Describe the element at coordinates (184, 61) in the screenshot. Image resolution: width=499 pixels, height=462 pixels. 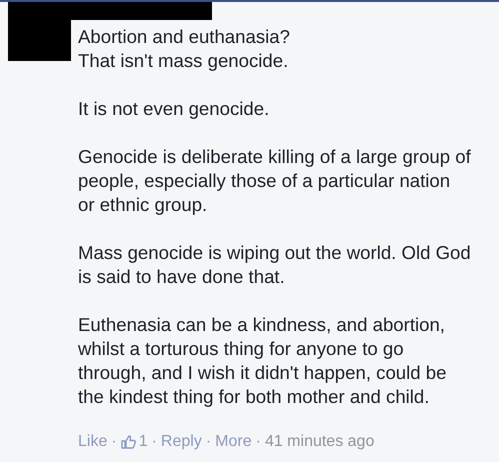
I see `comment-text: That isn't mass genocide.` at that location.